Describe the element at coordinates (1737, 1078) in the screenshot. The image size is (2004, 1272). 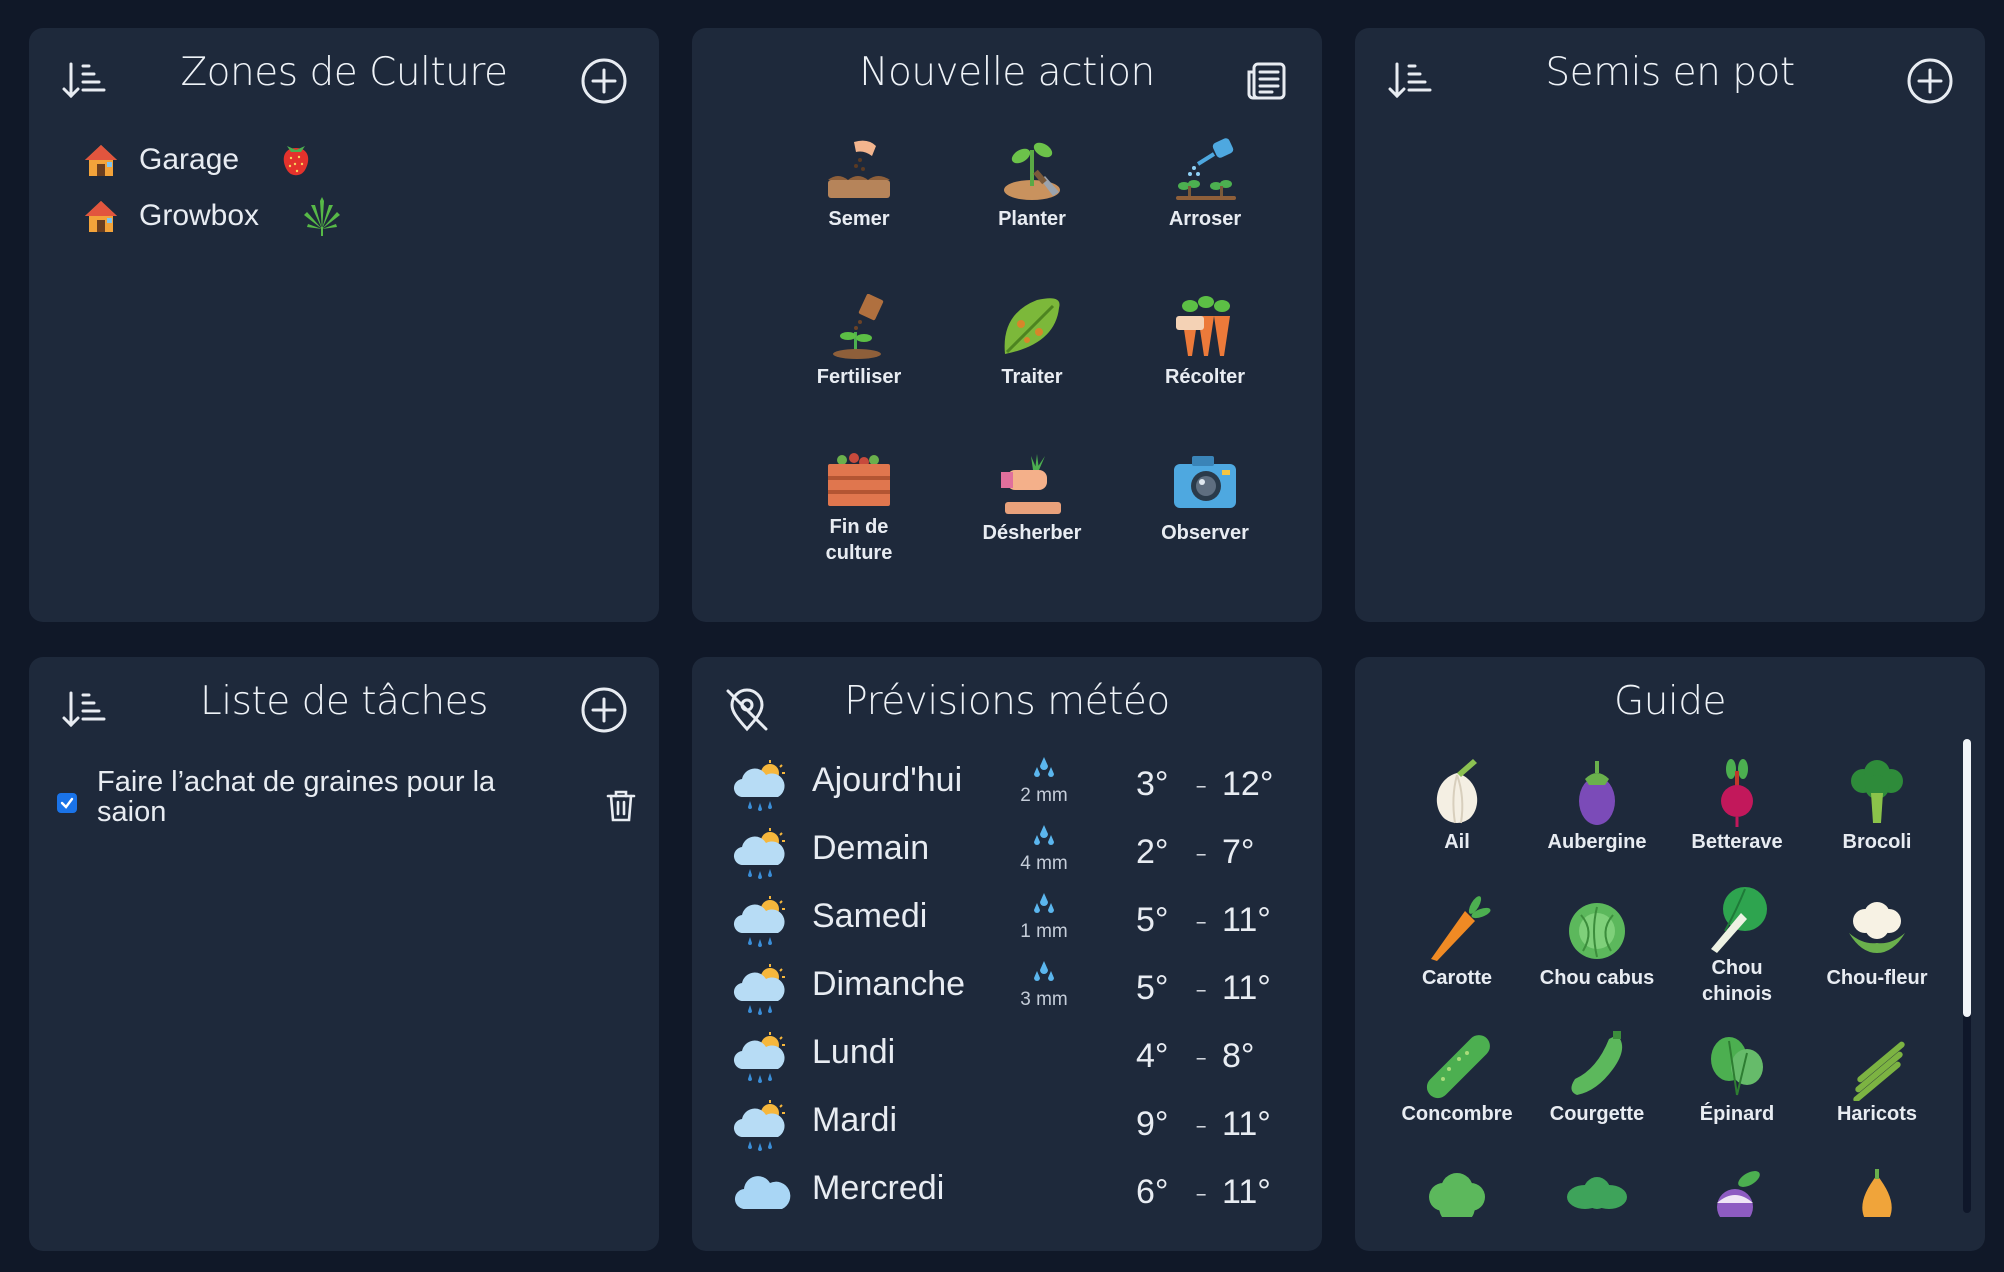
I see `guide-item-epinard: Épinard` at that location.